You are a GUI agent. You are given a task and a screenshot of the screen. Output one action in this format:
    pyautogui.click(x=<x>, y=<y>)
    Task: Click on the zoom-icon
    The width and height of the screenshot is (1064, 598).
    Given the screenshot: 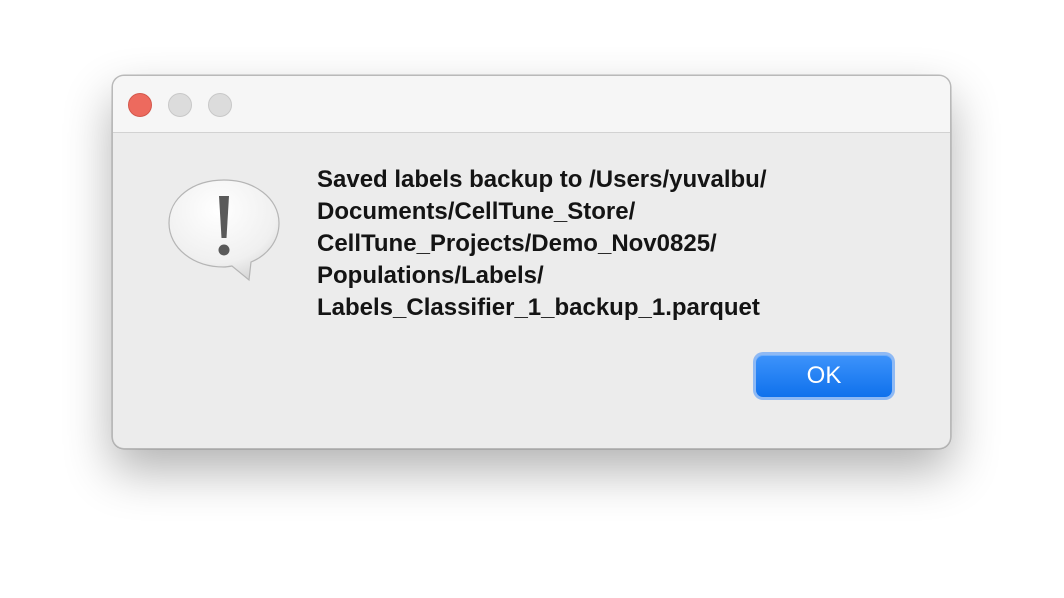 What is the action you would take?
    pyautogui.click(x=220, y=105)
    